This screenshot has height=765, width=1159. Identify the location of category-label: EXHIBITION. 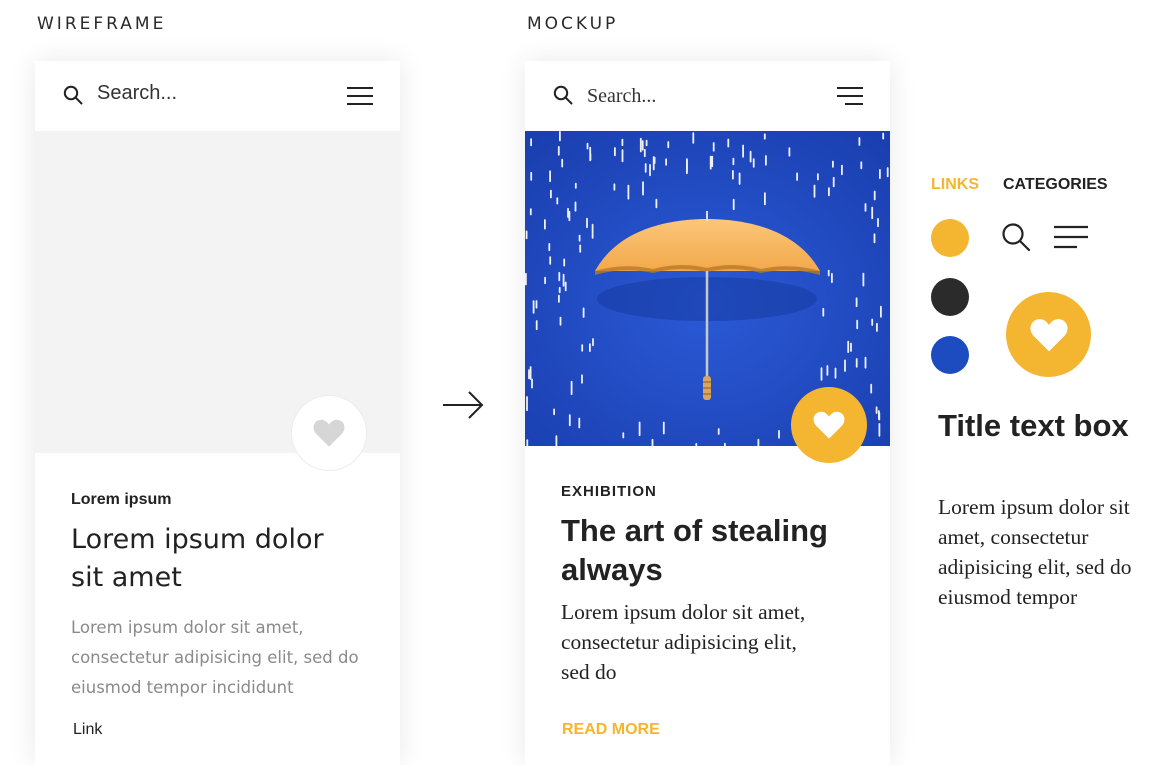
(609, 491).